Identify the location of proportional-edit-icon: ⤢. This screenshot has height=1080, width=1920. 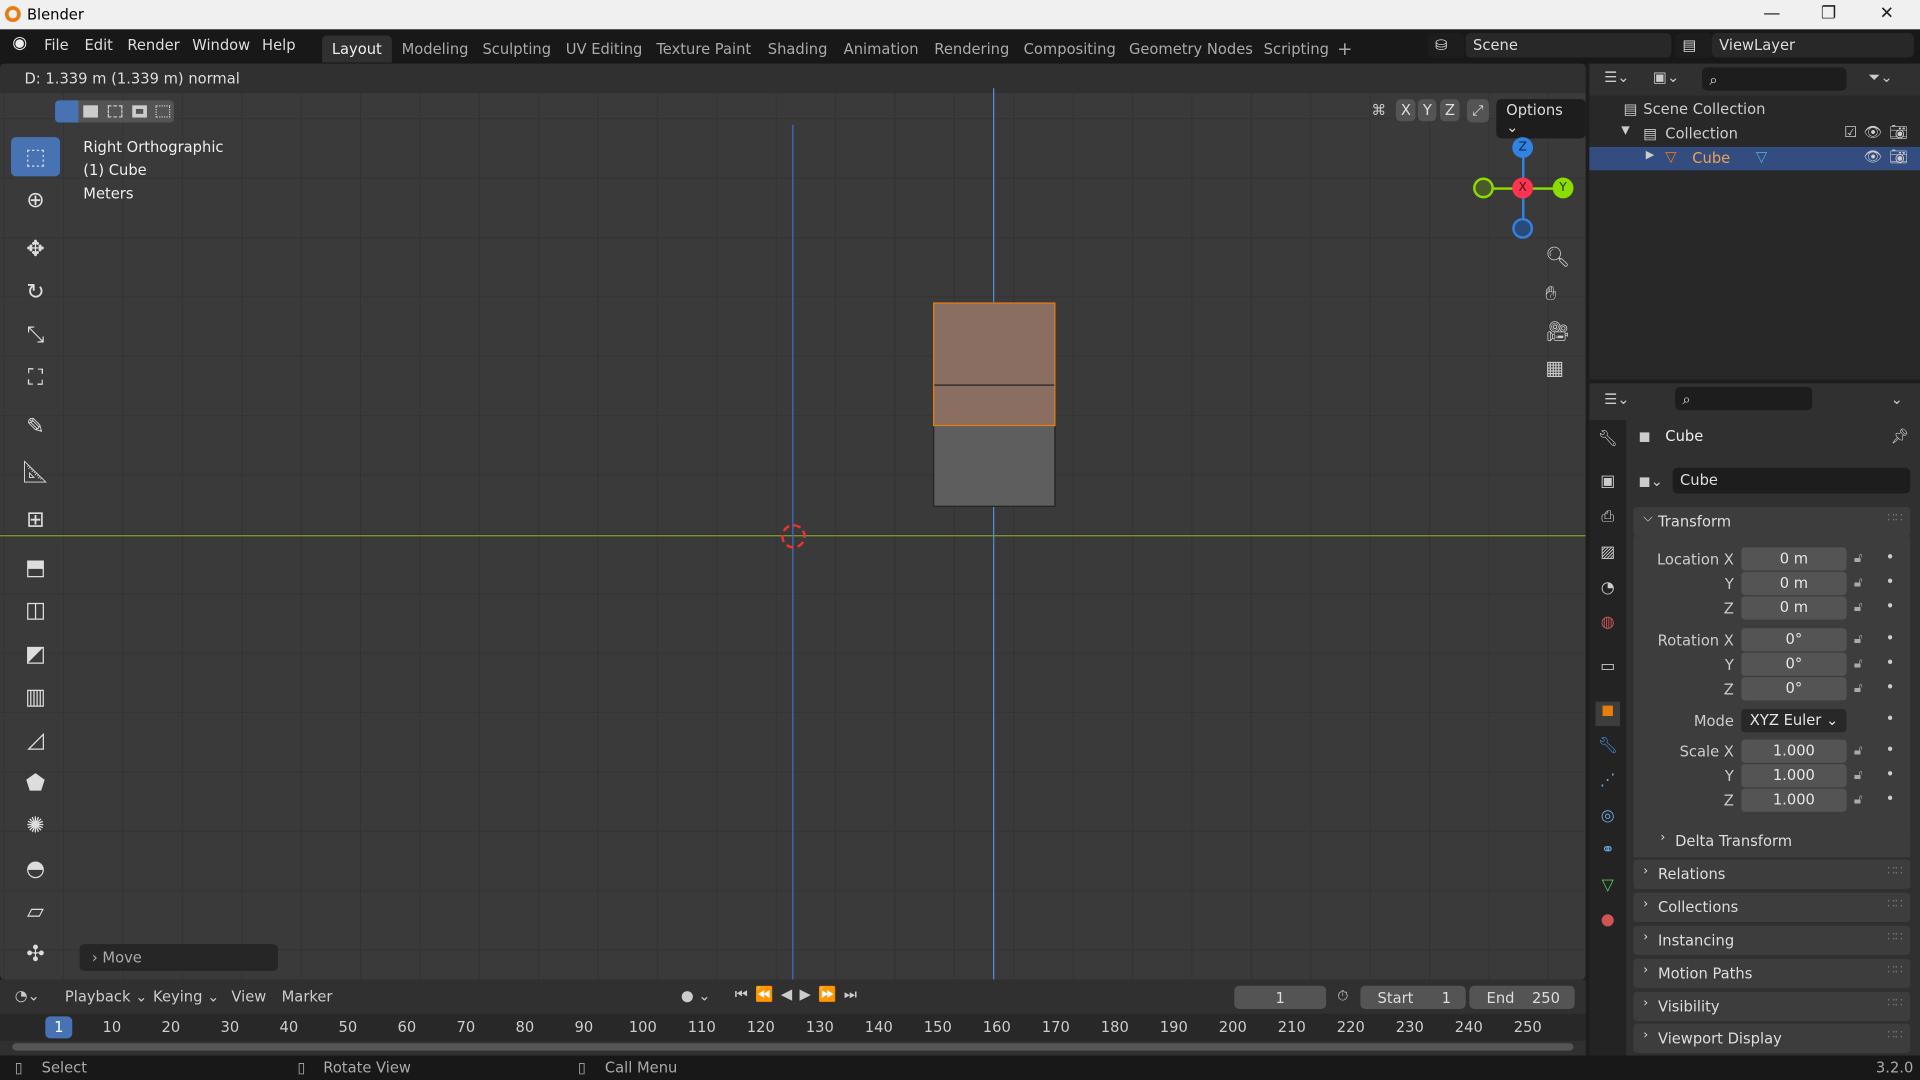
(1477, 111).